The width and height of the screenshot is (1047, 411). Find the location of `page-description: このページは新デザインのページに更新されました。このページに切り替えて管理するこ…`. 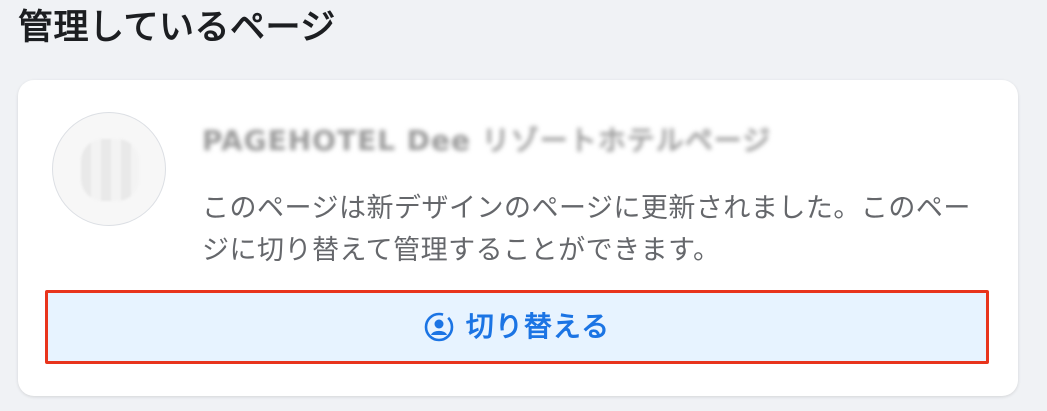

page-description: このページは新デザインのページに更新されました。このページに切り替えて管理するこ… is located at coordinates (586, 229).